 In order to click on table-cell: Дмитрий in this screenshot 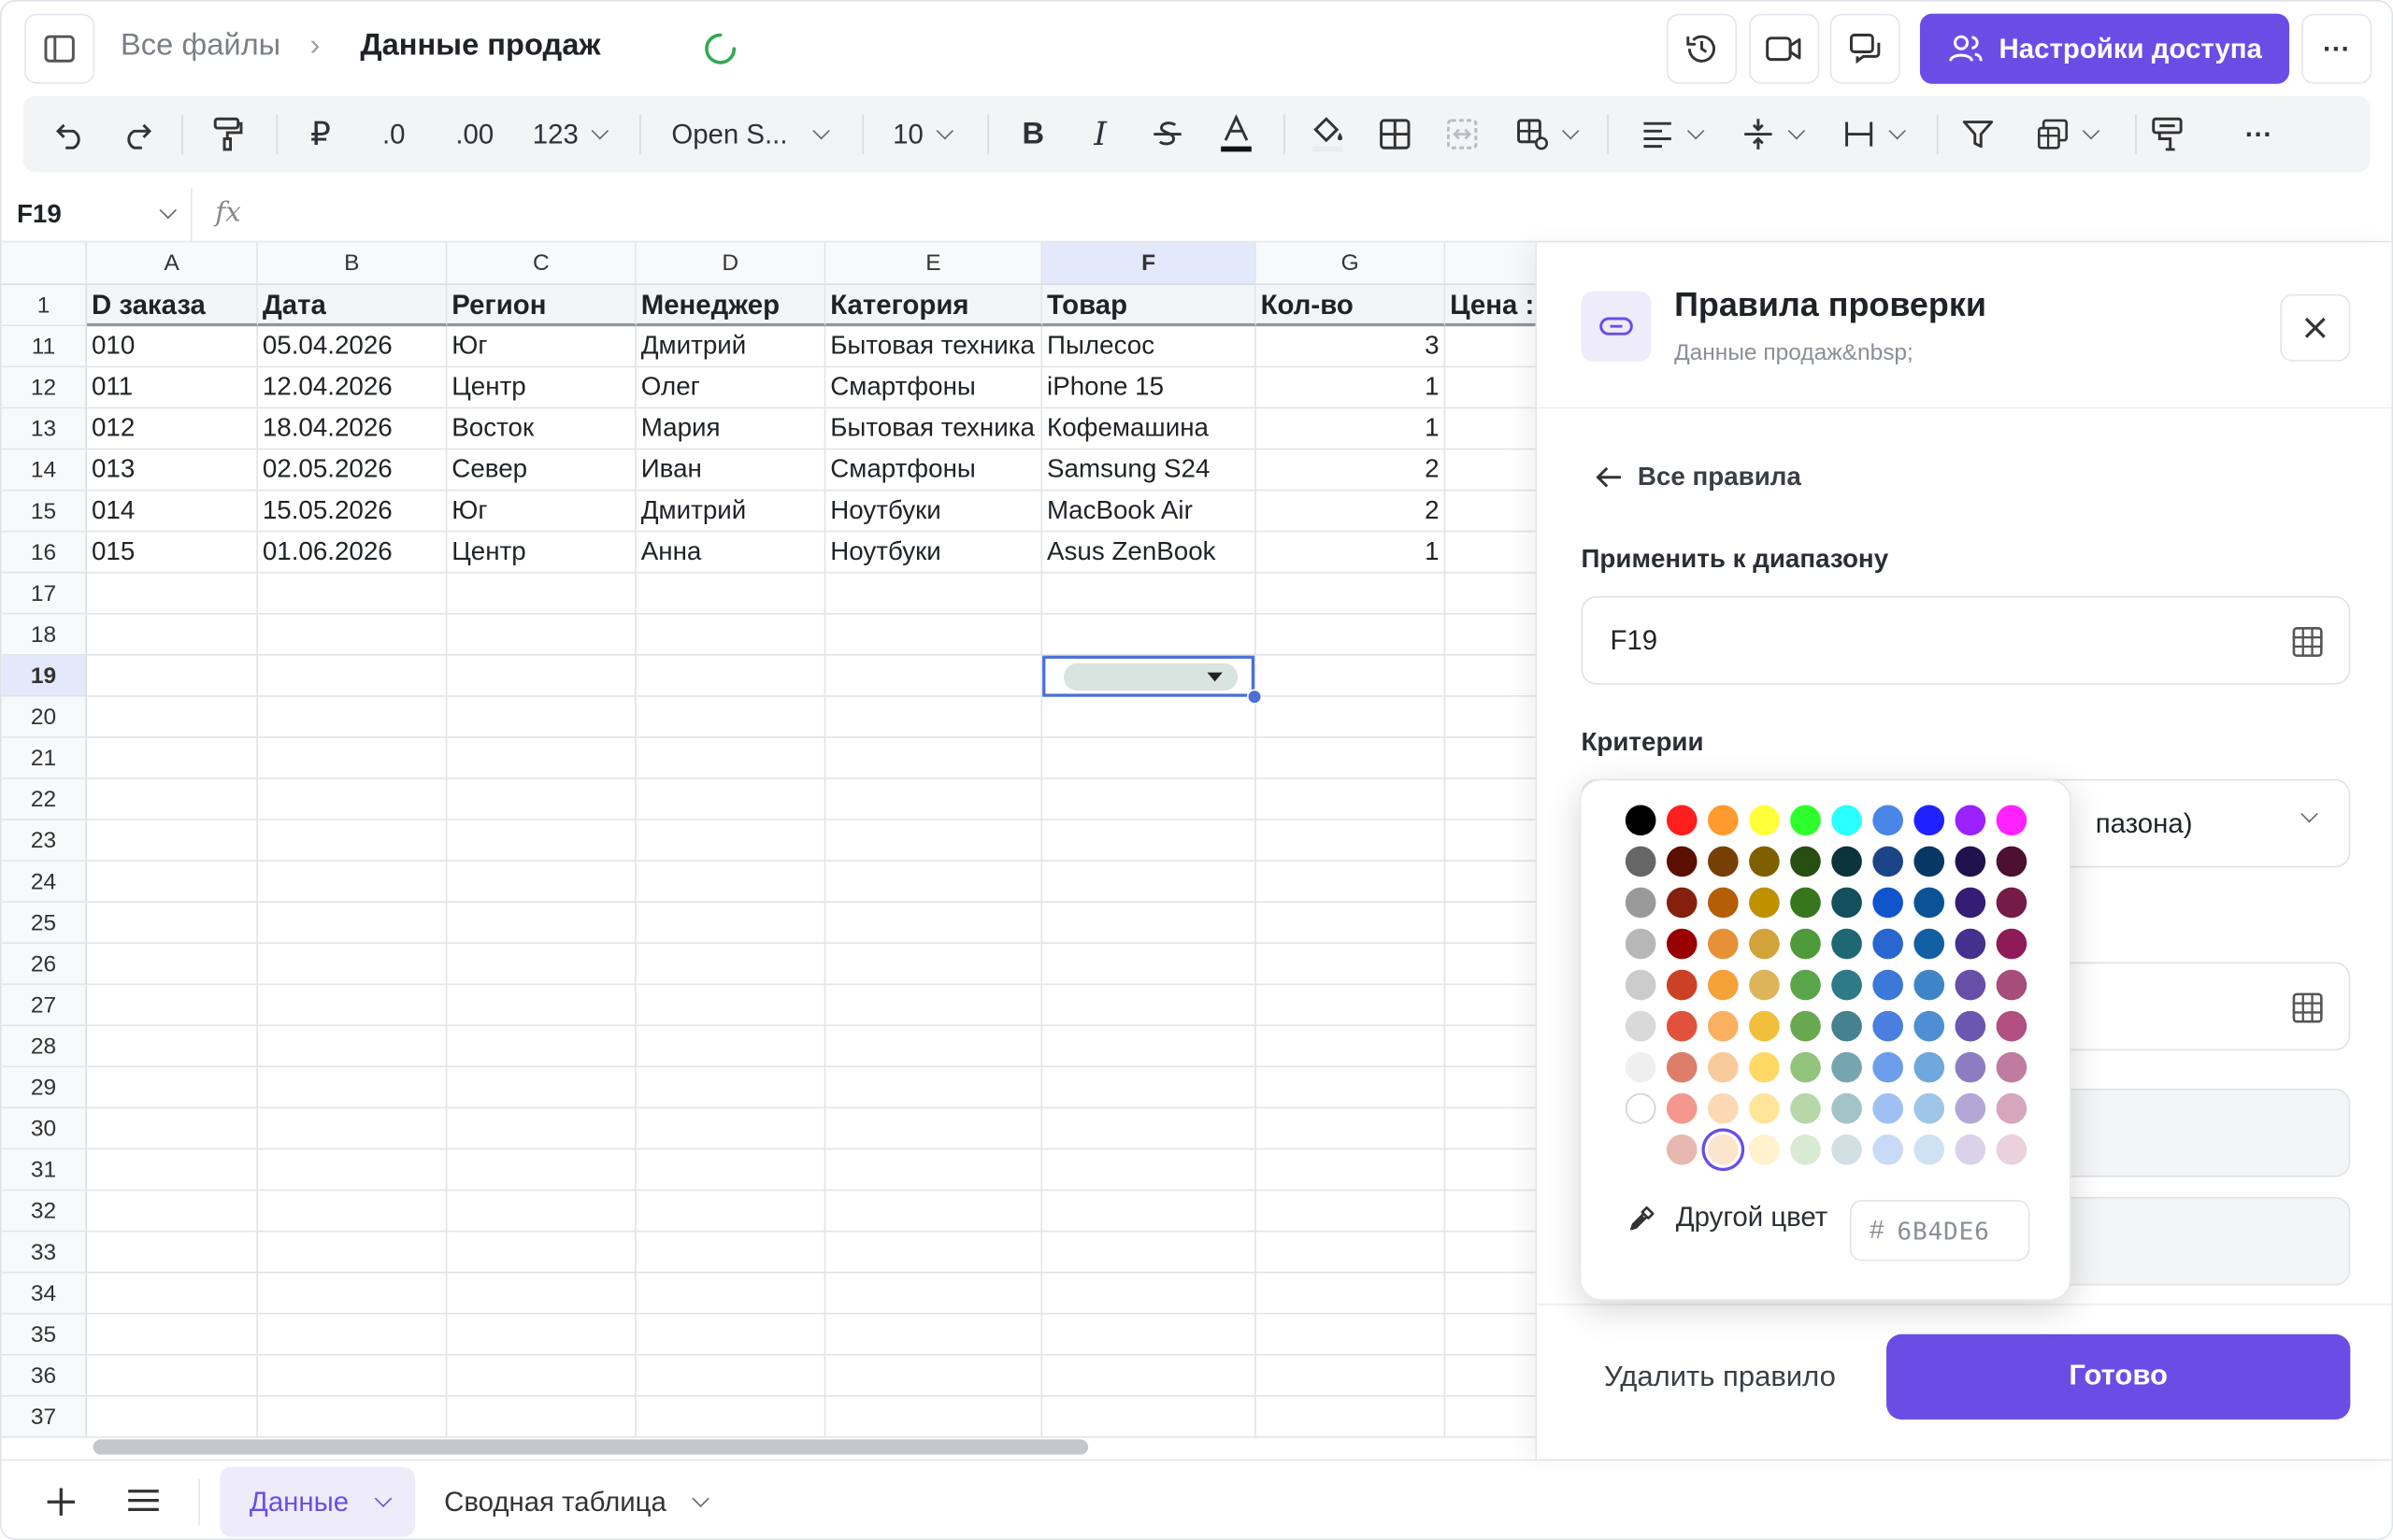, I will do `click(731, 512)`.